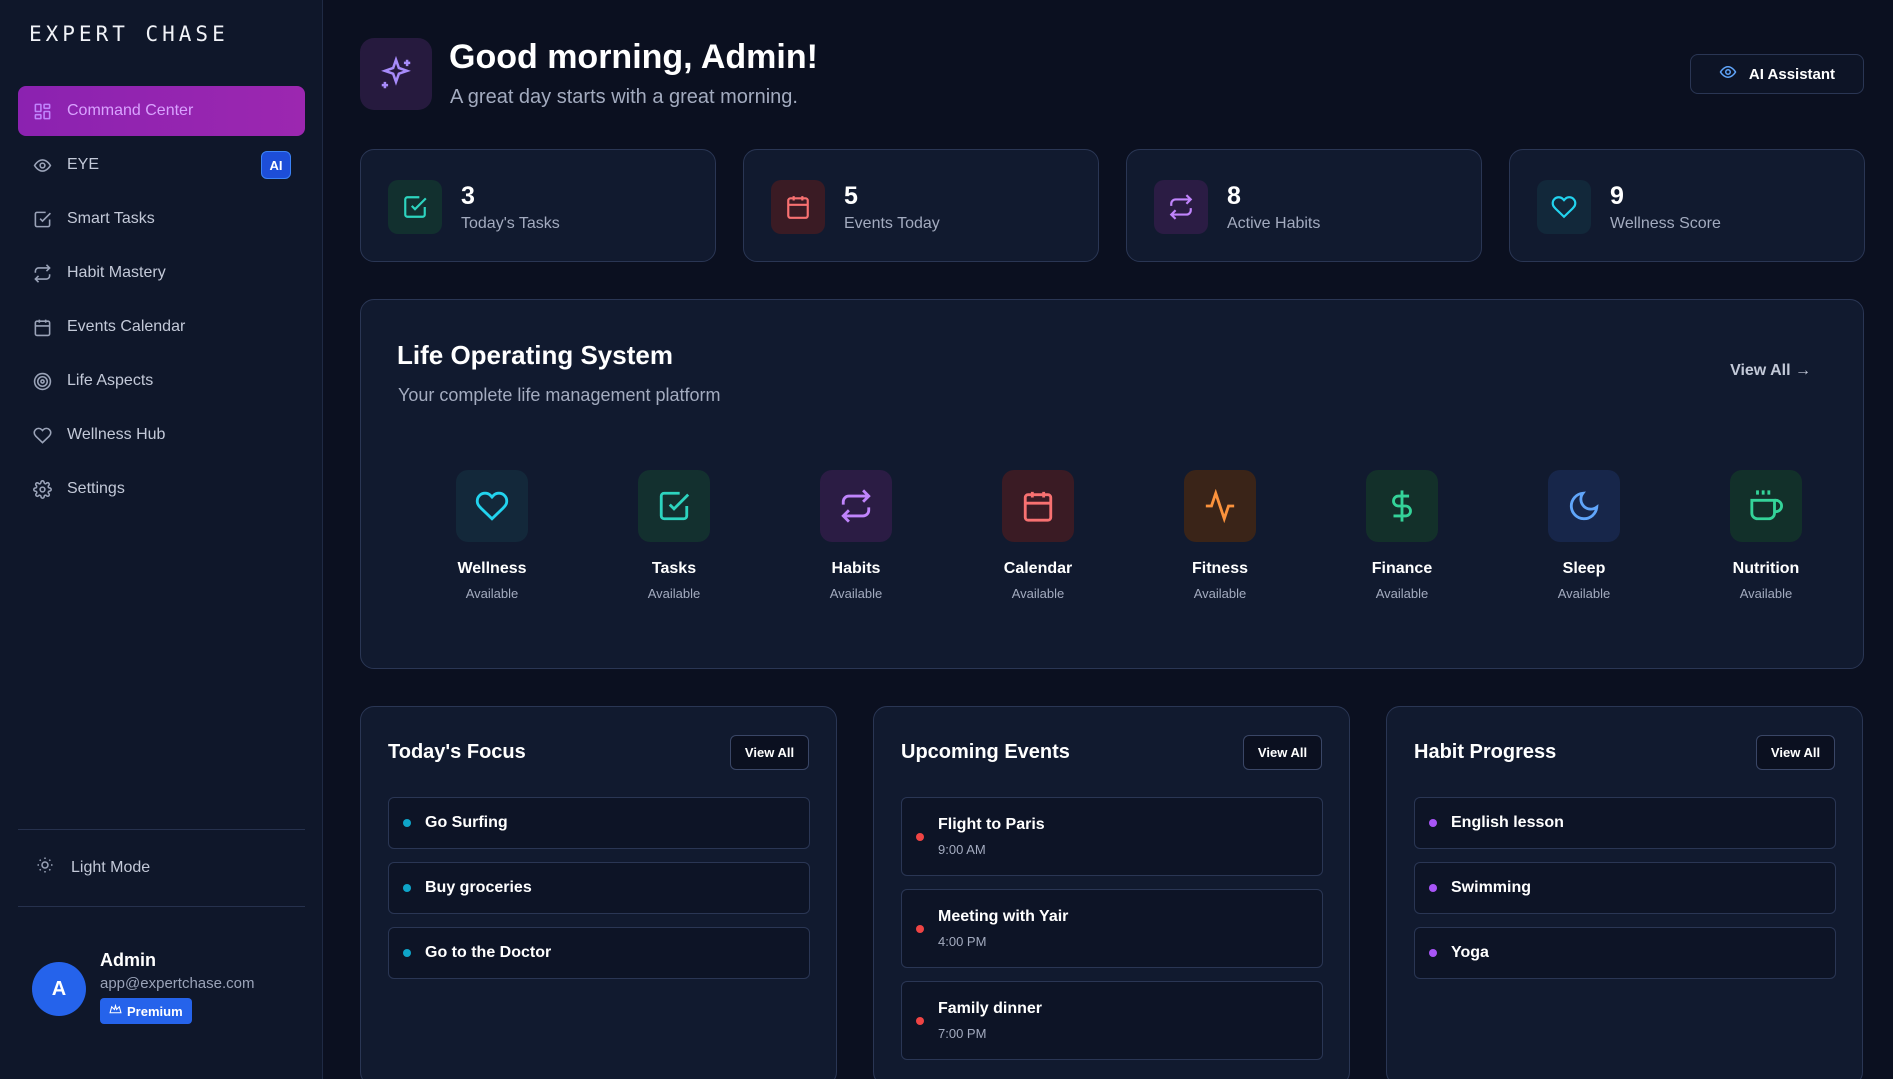 This screenshot has width=1893, height=1079. What do you see at coordinates (396, 74) in the screenshot?
I see `sparkle-icon` at bounding box center [396, 74].